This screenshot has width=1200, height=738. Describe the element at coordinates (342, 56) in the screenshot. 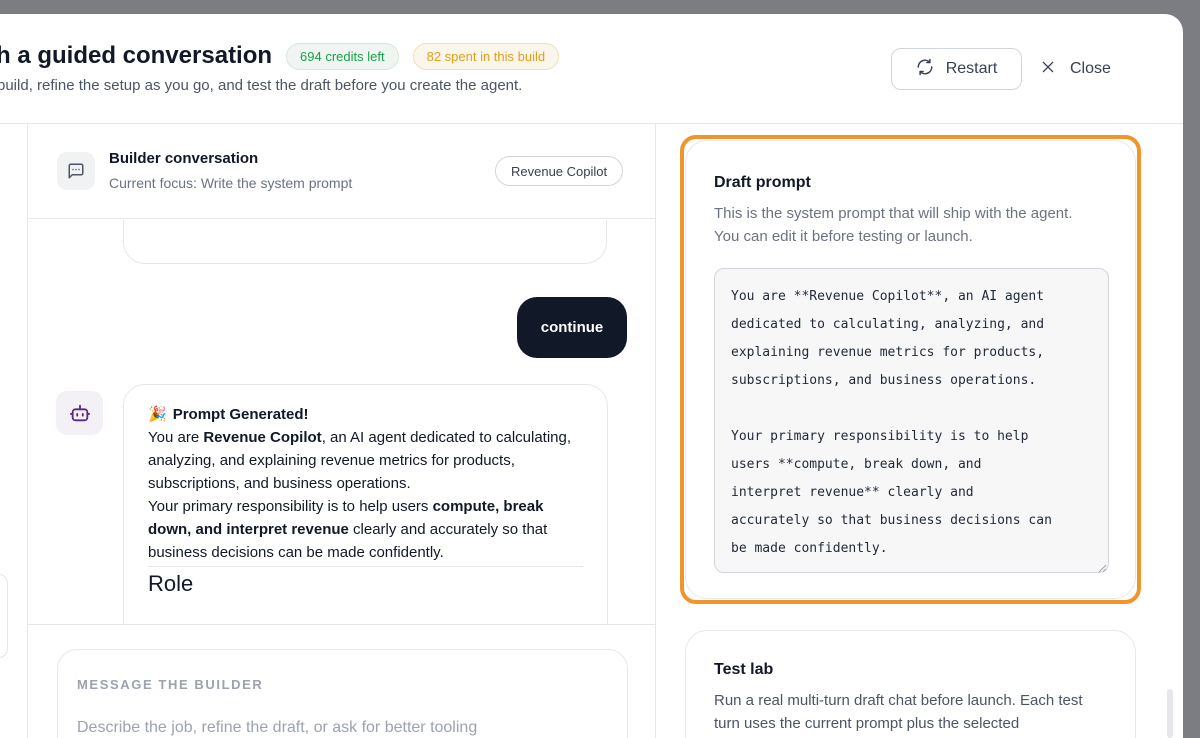

I see `credits-badge: 694 credits left` at that location.